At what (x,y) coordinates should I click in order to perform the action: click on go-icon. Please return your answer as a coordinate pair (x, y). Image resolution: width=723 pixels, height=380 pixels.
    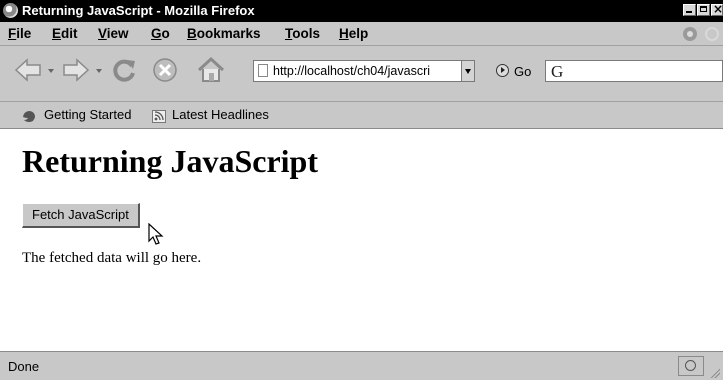
    Looking at the image, I should click on (502, 70).